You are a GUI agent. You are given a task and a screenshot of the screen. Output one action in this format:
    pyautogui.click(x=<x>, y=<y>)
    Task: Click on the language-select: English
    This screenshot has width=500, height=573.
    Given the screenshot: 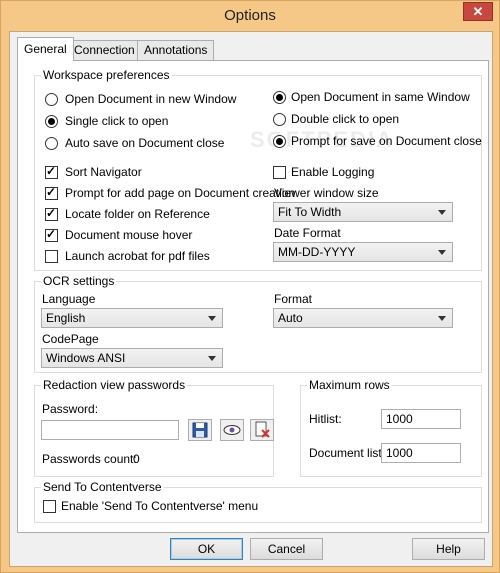 What is the action you would take?
    pyautogui.click(x=132, y=318)
    